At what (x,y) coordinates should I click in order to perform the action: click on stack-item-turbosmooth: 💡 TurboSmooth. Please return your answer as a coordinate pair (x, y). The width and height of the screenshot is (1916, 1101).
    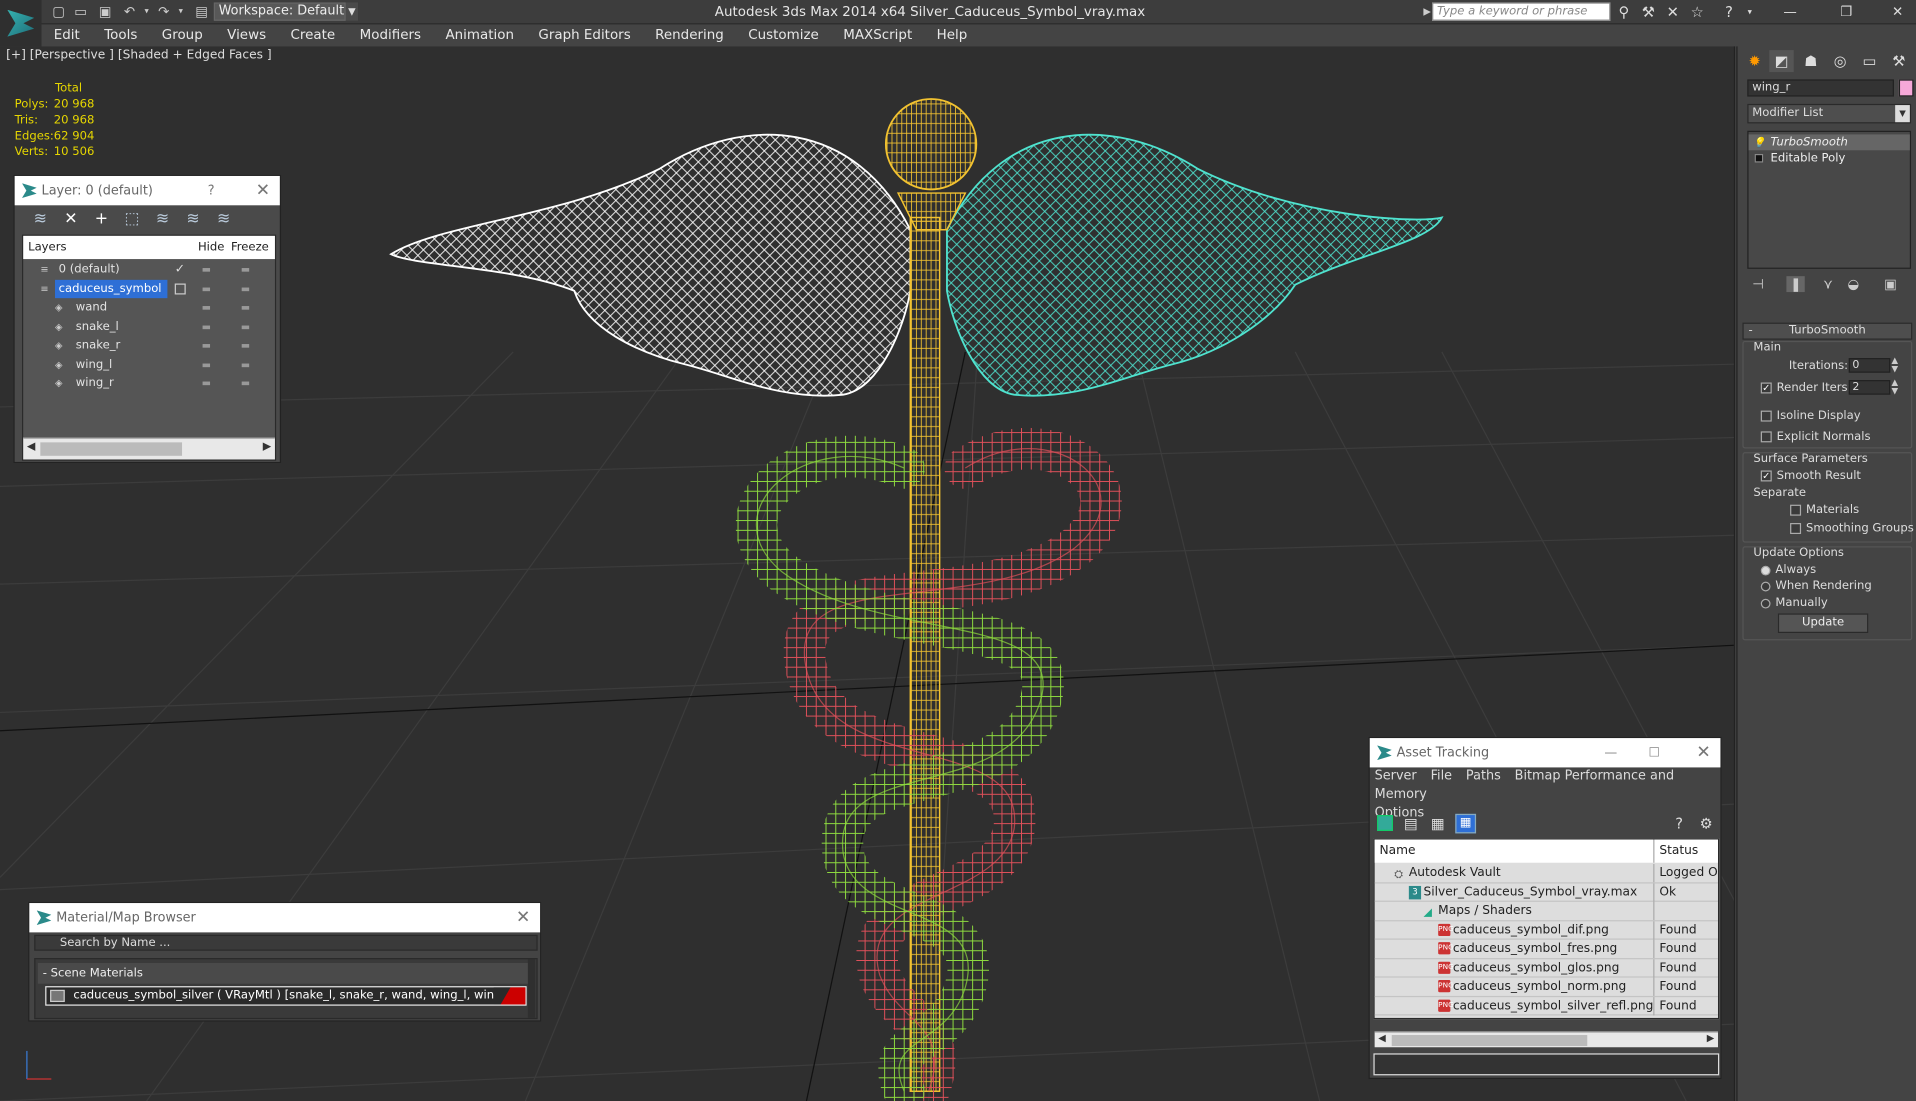
    Looking at the image, I should click on (1829, 142).